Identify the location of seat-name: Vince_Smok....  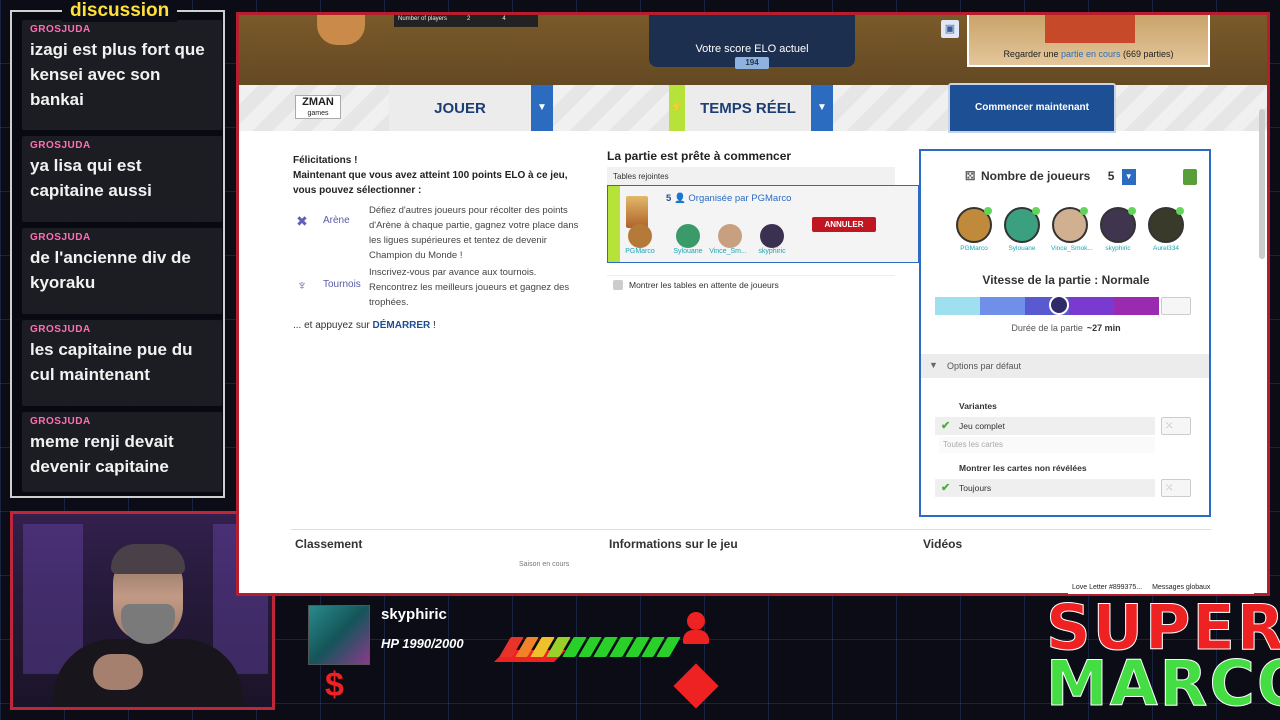
(1072, 248).